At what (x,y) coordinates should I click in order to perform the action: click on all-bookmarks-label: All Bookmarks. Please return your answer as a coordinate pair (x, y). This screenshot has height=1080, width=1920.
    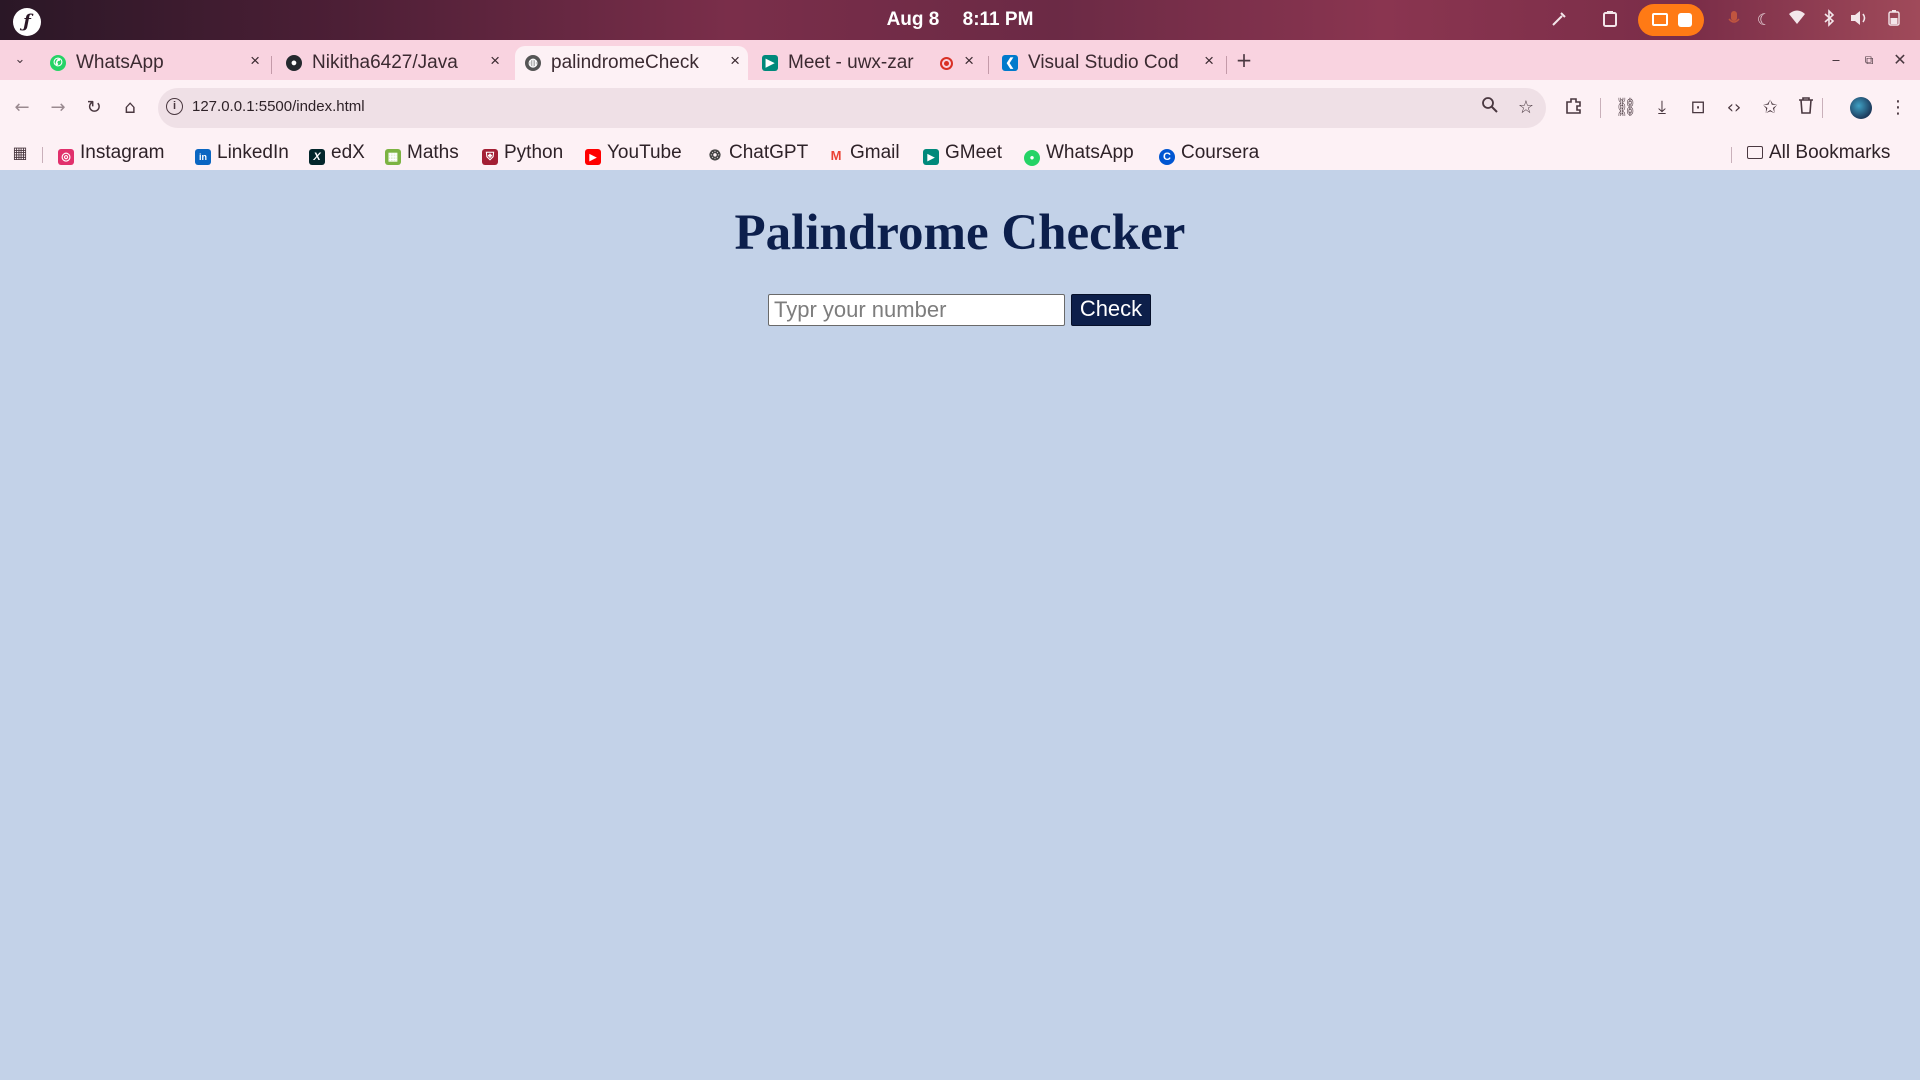
    Looking at the image, I should click on (1830, 152).